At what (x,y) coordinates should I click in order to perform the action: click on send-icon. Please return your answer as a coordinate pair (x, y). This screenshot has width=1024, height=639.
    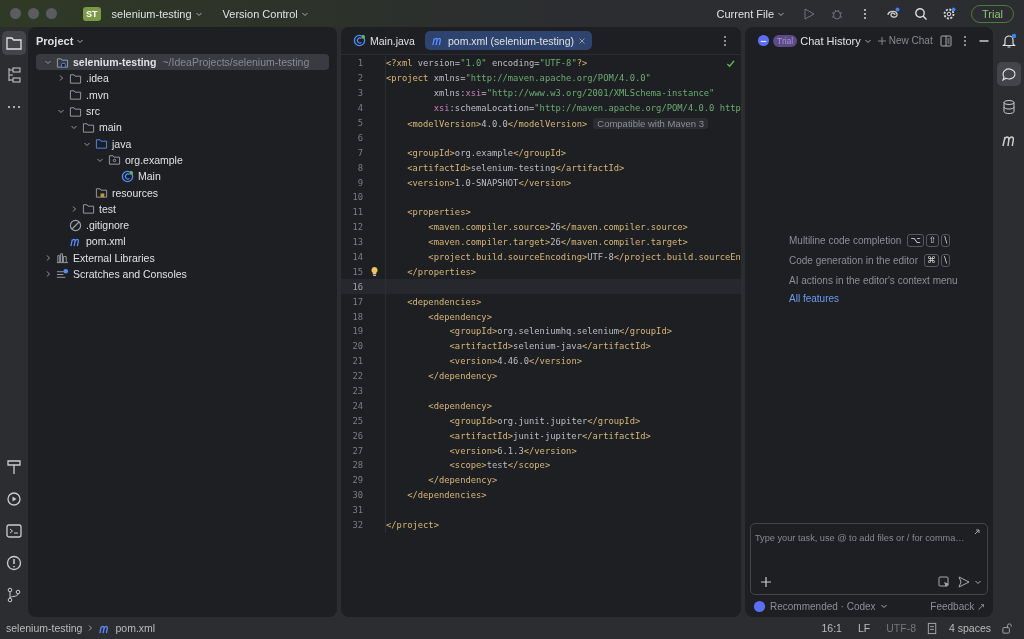
    Looking at the image, I should click on (964, 582).